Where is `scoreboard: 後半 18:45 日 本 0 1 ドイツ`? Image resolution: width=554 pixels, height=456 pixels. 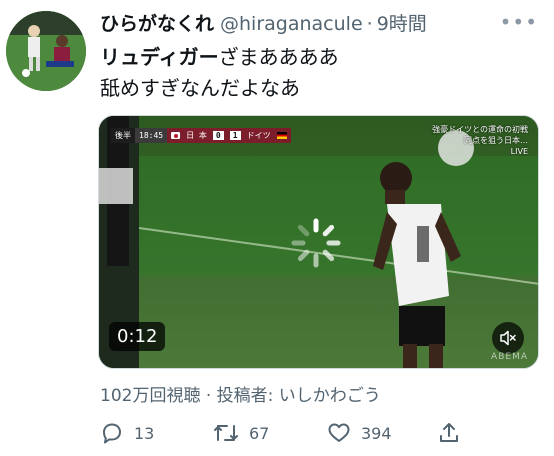 scoreboard: 後半 18:45 日 本 0 1 ドイツ is located at coordinates (201, 135).